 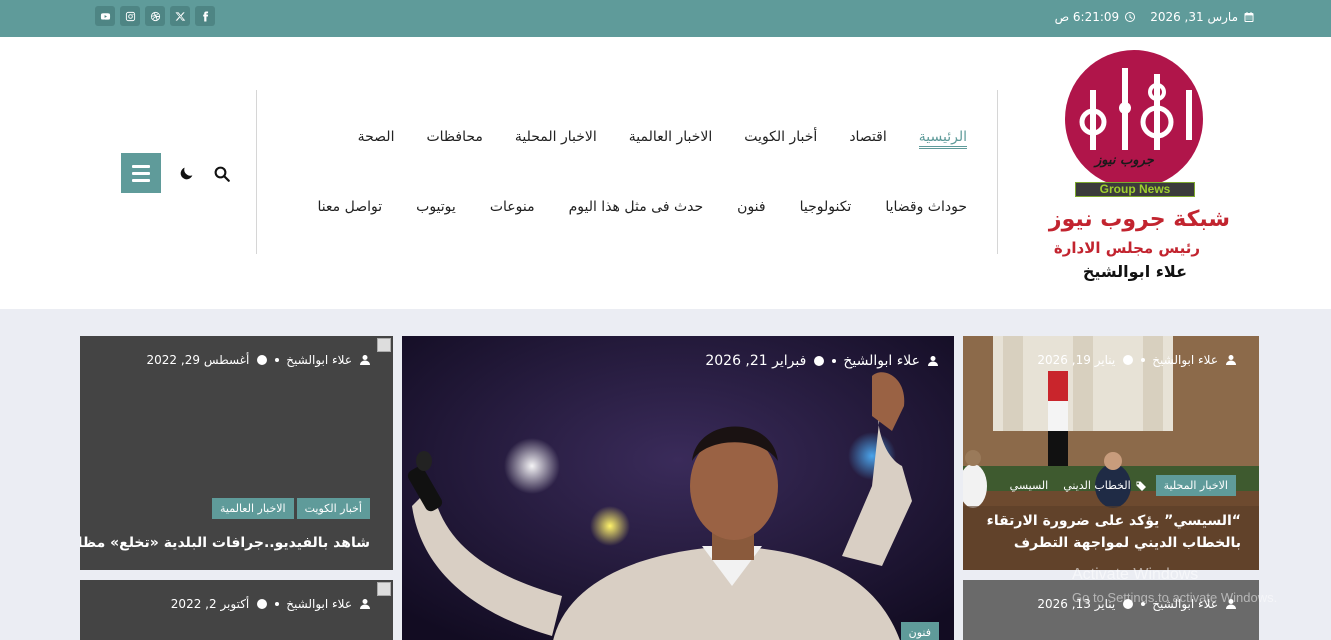 I want to click on logo-english-mark: Group News, so click(x=1135, y=189).